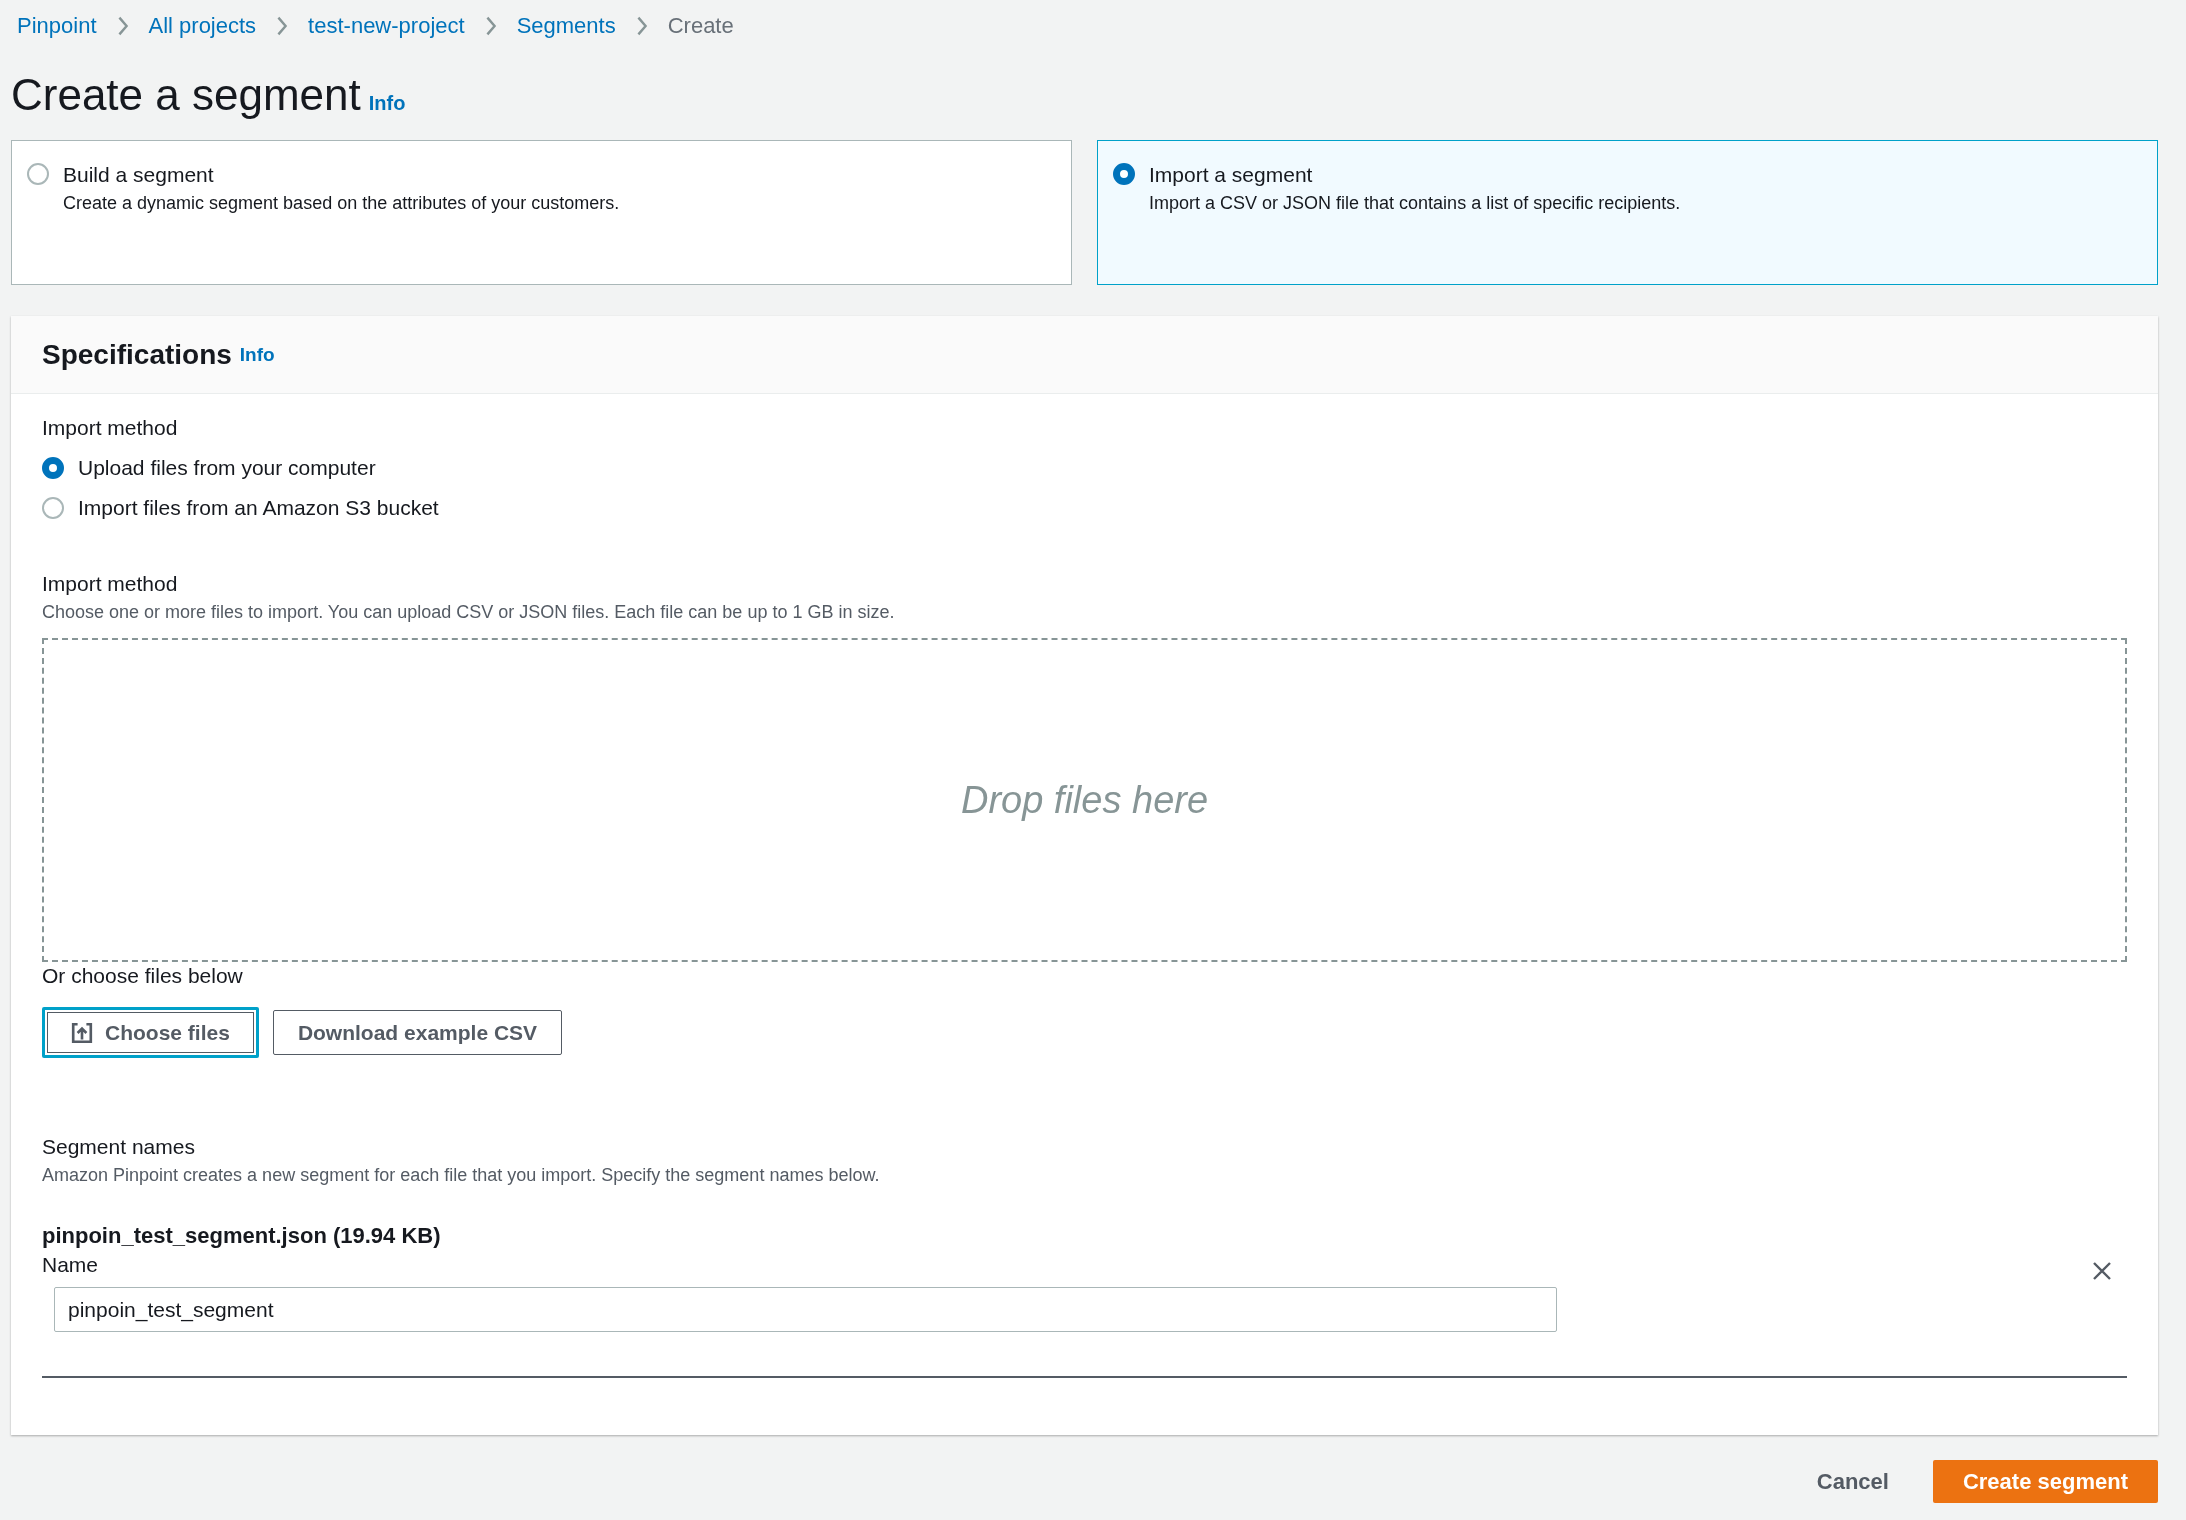  Describe the element at coordinates (82, 1032) in the screenshot. I see `upload-icon` at that location.